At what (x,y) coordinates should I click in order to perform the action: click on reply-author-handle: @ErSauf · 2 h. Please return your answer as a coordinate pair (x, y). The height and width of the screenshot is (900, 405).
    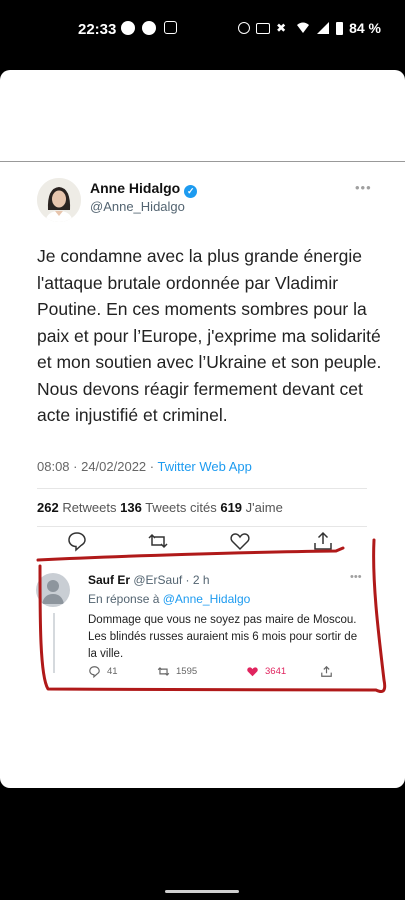
    Looking at the image, I should click on (170, 580).